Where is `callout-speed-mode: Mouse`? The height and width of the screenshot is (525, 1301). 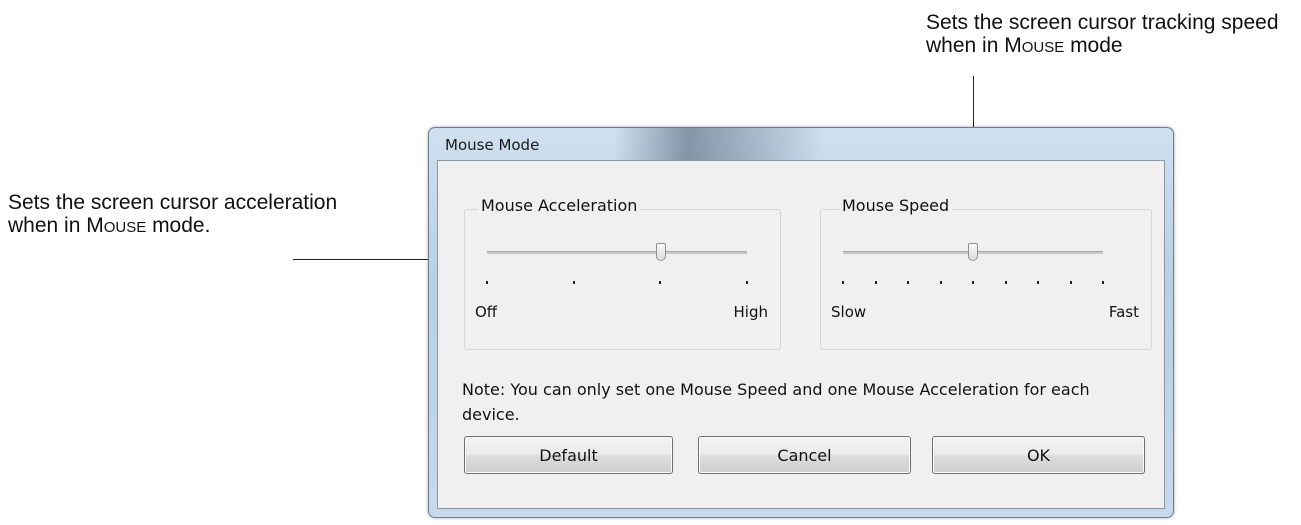 callout-speed-mode: Mouse is located at coordinates (1034, 45).